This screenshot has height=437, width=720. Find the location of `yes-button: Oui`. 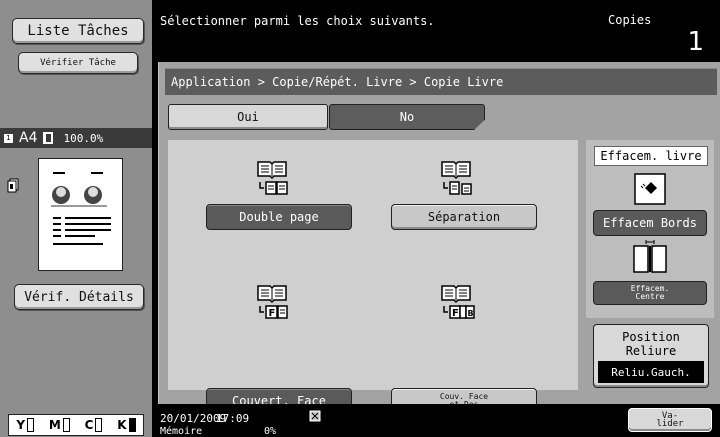

yes-button: Oui is located at coordinates (248, 117).